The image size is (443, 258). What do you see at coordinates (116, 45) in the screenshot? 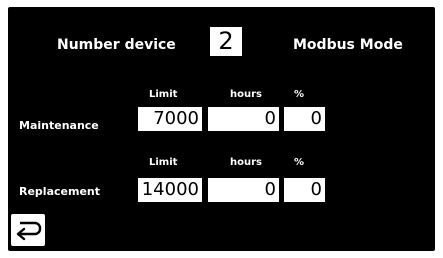
I see `number-device-label: Number device` at bounding box center [116, 45].